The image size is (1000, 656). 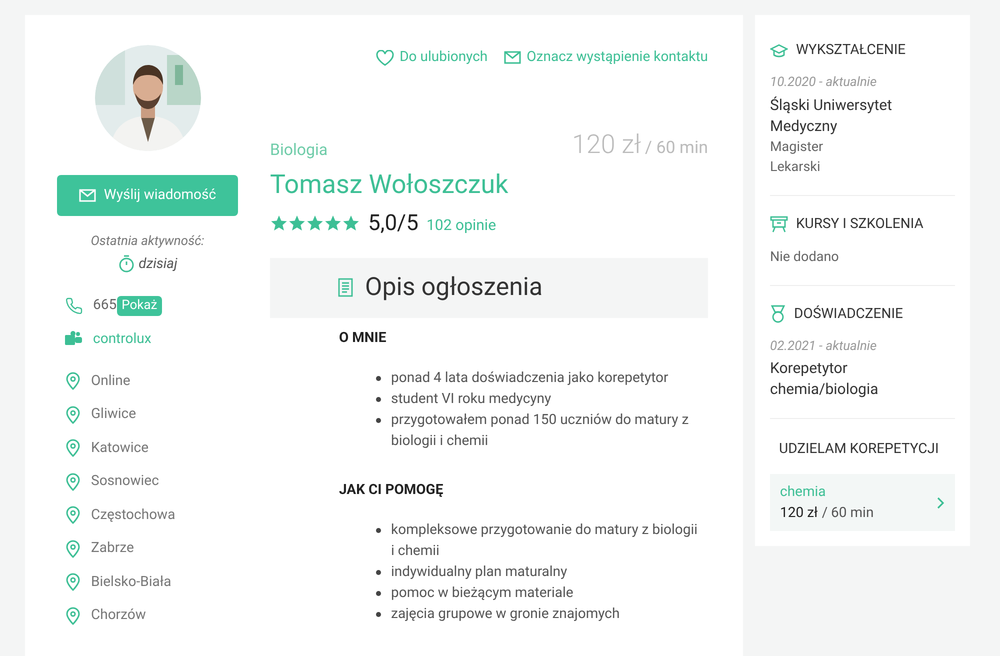 I want to click on stopwatch-icon, so click(x=126, y=264).